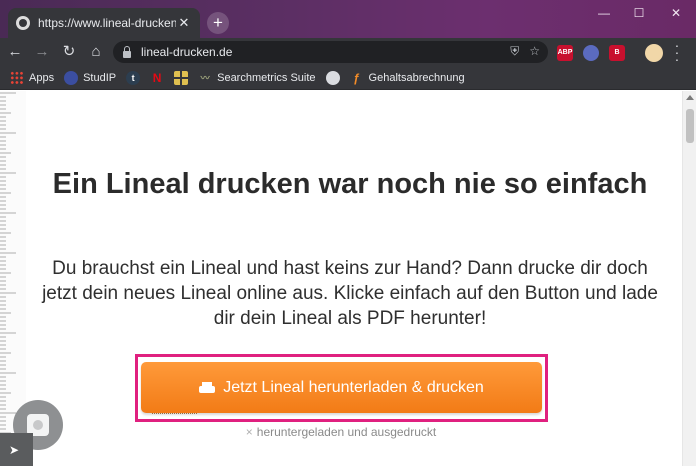 The image size is (696, 466). I want to click on bookmark-searchmetrics: 〰 Searchmetrics Suite, so click(257, 78).